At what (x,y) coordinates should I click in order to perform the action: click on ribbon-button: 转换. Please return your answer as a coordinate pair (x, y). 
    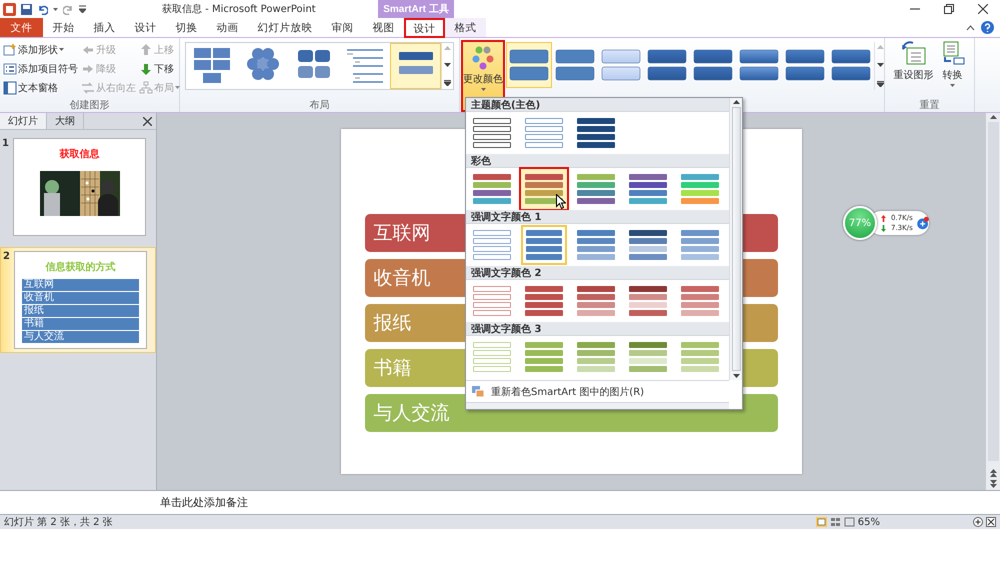
    Looking at the image, I should click on (953, 69).